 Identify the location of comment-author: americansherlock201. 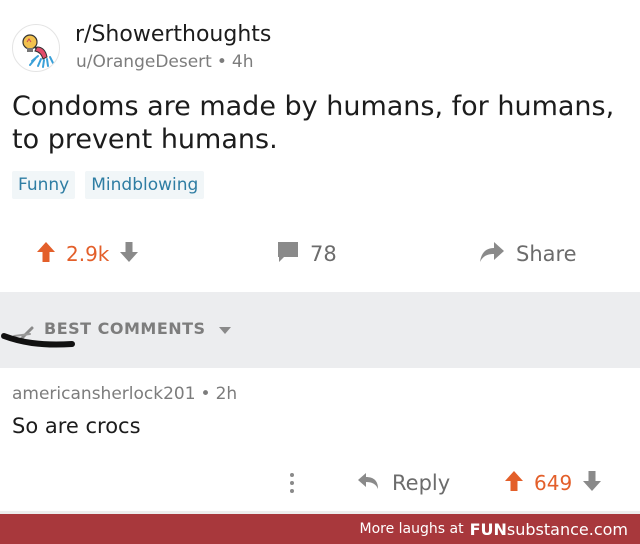
(104, 394).